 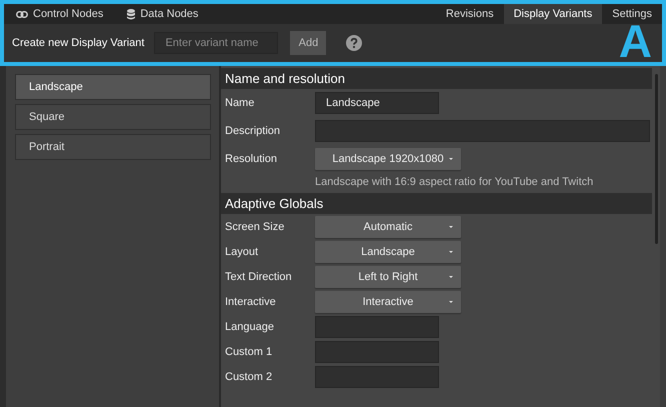 What do you see at coordinates (388, 159) in the screenshot?
I see `dropdown: Landscape 1920x1080` at bounding box center [388, 159].